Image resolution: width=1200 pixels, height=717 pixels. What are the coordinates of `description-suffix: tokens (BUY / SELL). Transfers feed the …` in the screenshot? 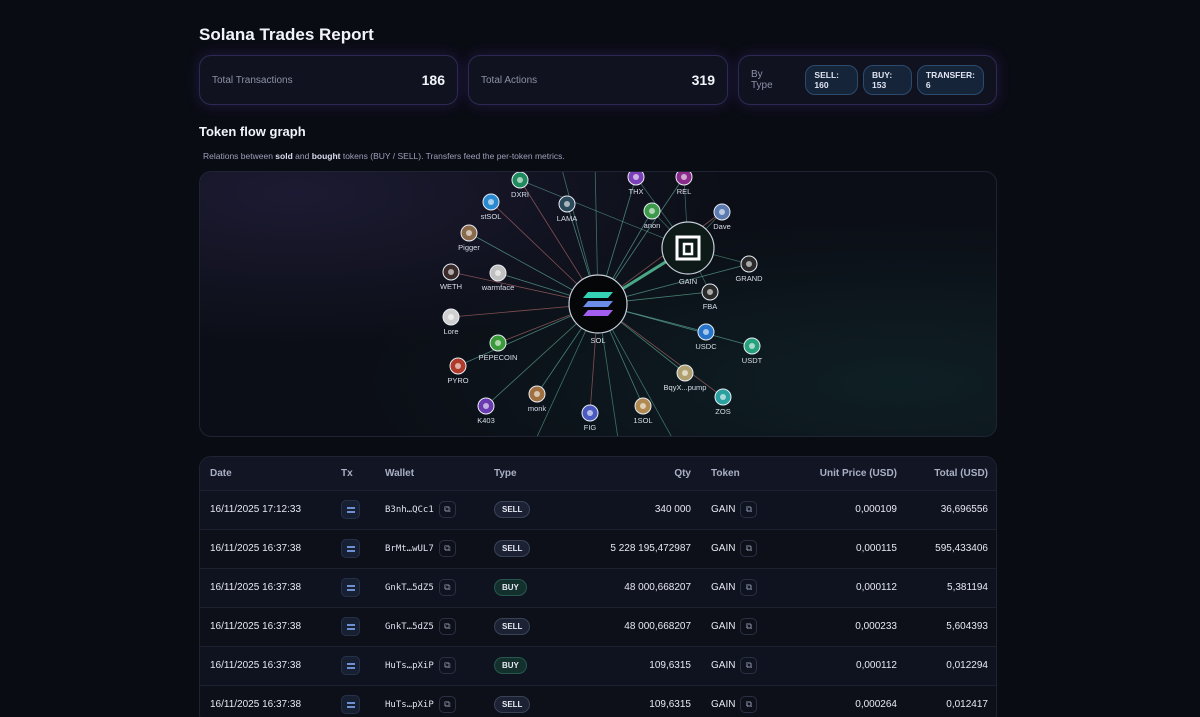 It's located at (452, 156).